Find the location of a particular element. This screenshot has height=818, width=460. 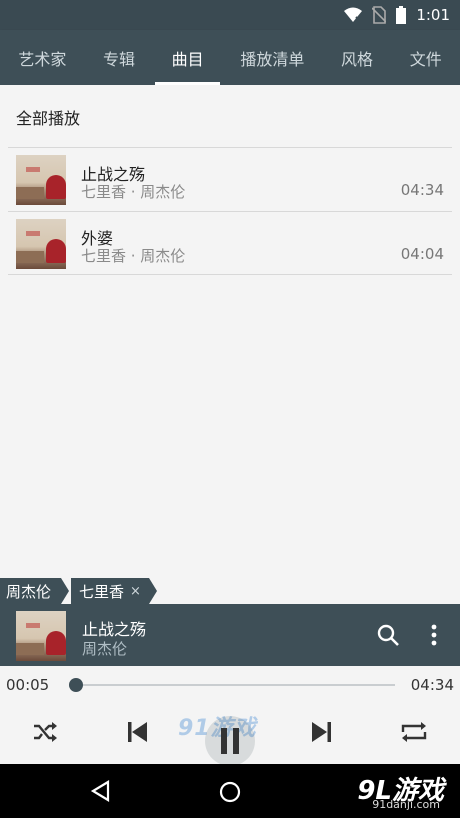

tab-tracks: 曲目 is located at coordinates (187, 57).